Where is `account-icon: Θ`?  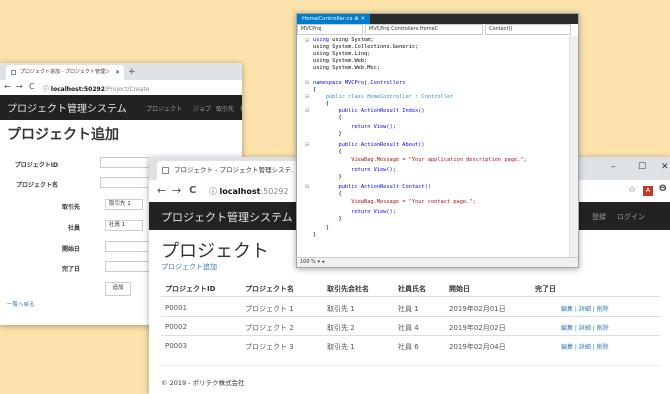
account-icon: Θ is located at coordinates (663, 189).